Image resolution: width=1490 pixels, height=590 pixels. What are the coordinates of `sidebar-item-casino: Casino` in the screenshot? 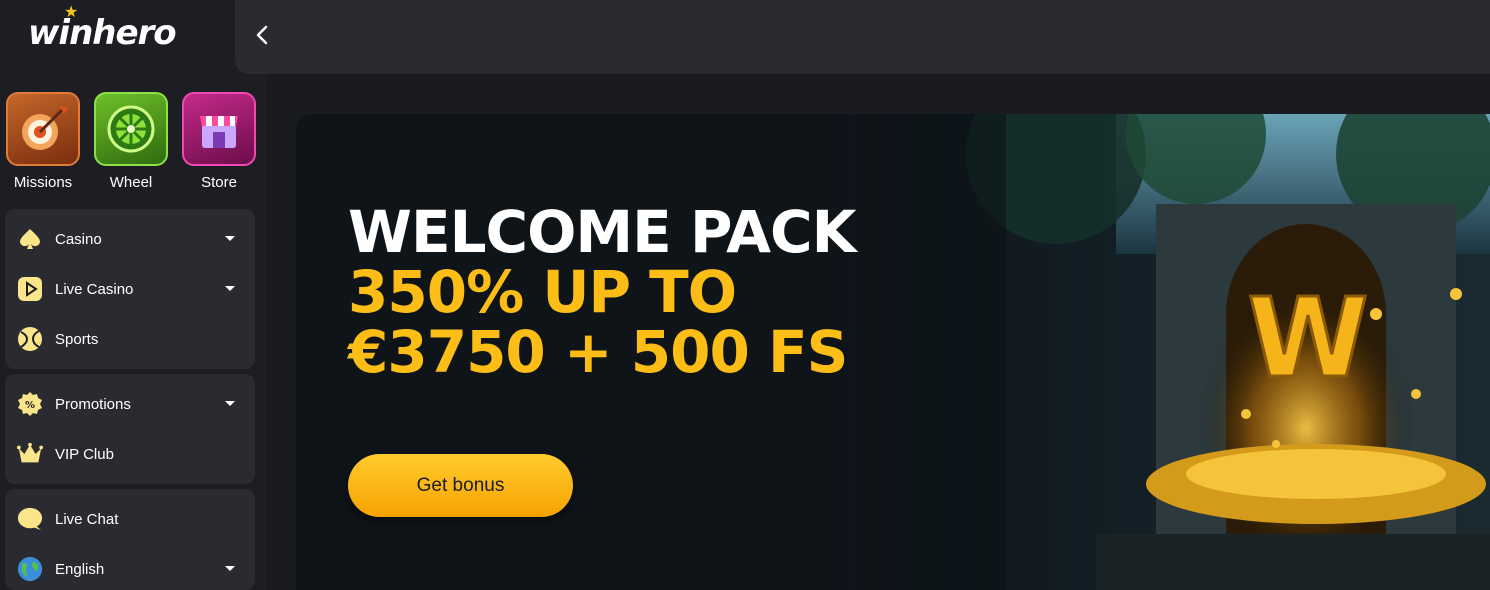 It's located at (130, 239).